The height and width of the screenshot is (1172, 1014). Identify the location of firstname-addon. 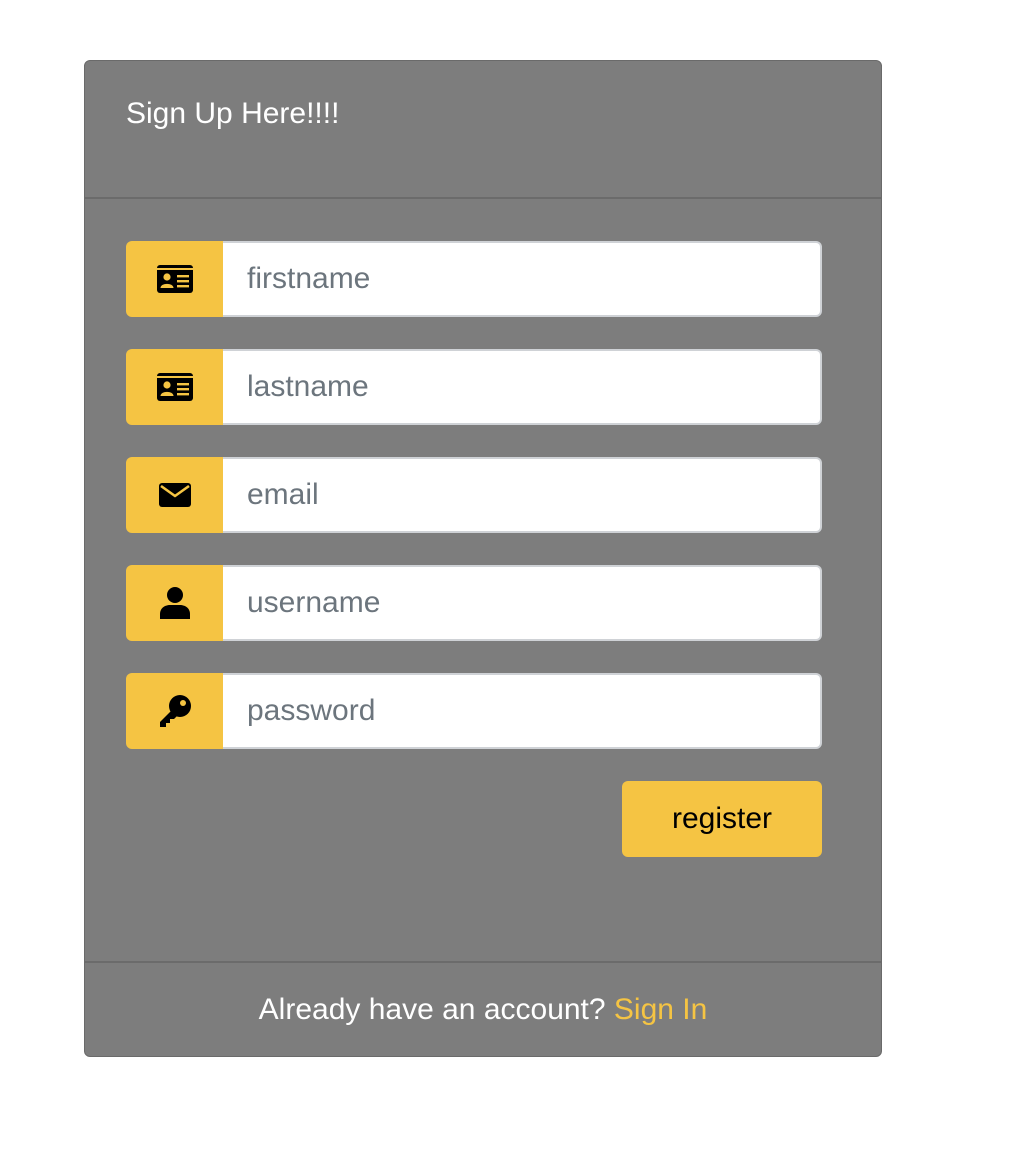
(174, 279).